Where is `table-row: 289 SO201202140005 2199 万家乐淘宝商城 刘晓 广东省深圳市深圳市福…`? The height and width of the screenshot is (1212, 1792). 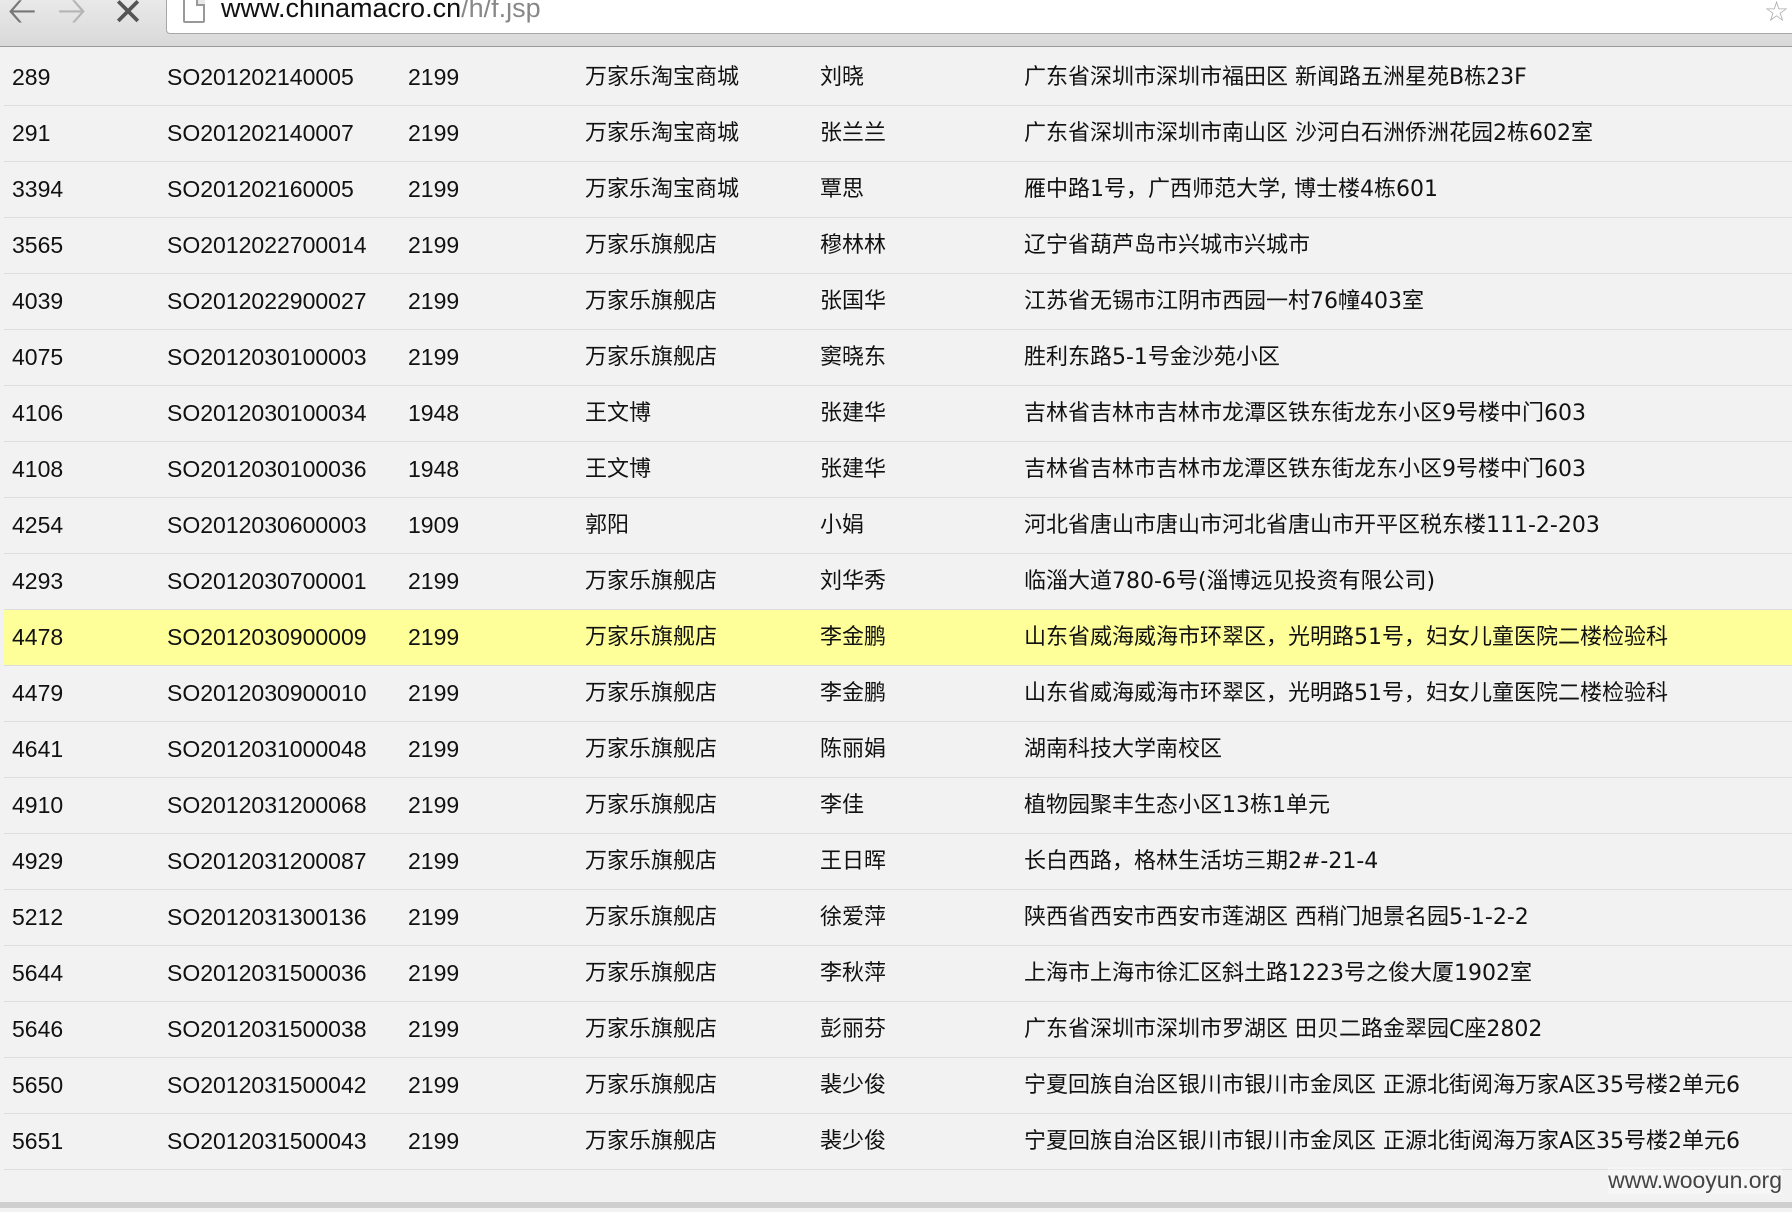
table-row: 289 SO201202140005 2199 万家乐淘宝商城 刘晓 广东省深圳市深圳市福… is located at coordinates (898, 79).